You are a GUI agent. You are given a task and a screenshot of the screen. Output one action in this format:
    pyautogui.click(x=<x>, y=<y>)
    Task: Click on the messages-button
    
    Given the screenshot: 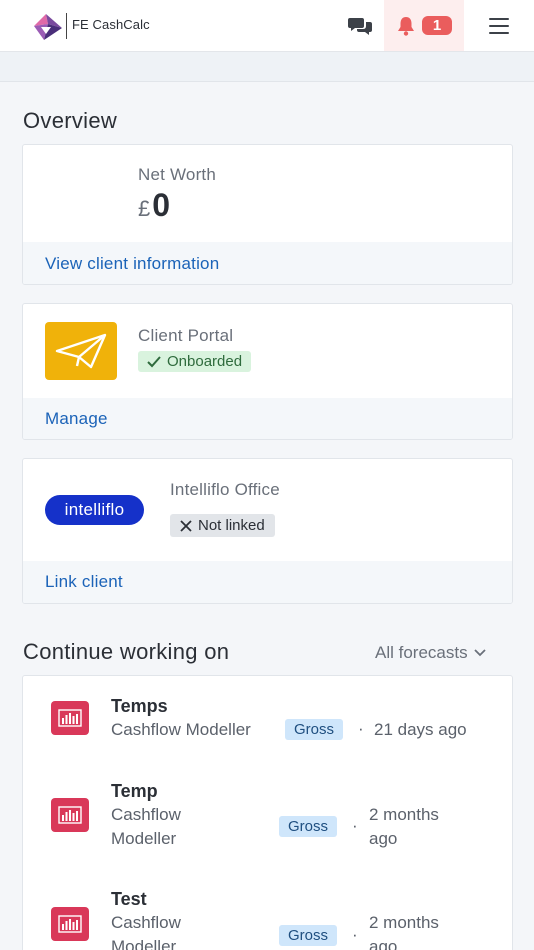 What is the action you would take?
    pyautogui.click(x=360, y=26)
    